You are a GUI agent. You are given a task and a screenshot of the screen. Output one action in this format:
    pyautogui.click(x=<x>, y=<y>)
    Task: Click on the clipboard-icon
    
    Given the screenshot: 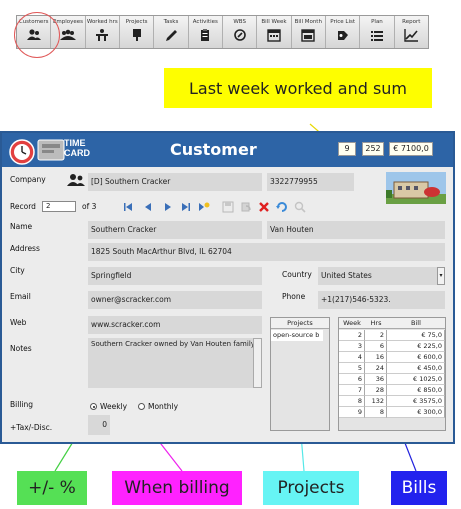 What is the action you would take?
    pyautogui.click(x=205, y=35)
    